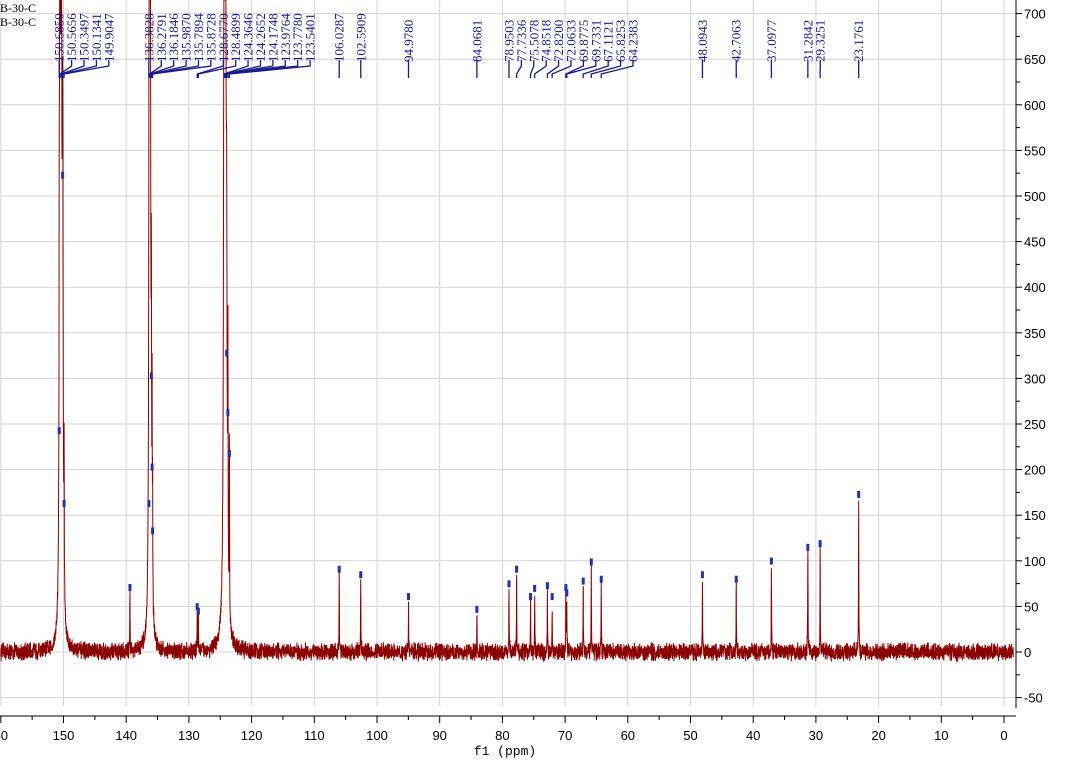 The image size is (1088, 760). I want to click on peak-label-text: 37.0977, so click(771, 40).